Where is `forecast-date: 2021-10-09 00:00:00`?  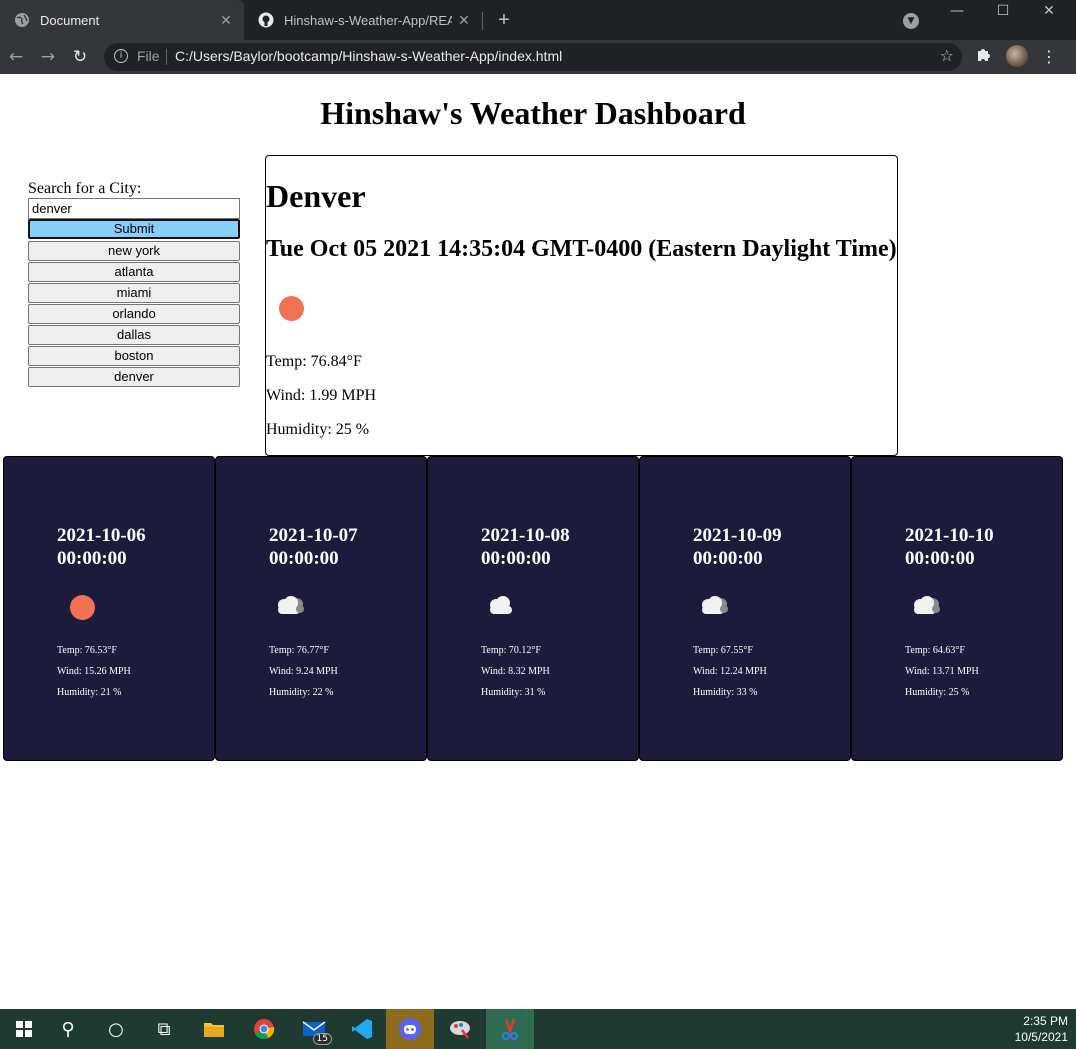
forecast-date: 2021-10-09 00:00:00 is located at coordinates (737, 547).